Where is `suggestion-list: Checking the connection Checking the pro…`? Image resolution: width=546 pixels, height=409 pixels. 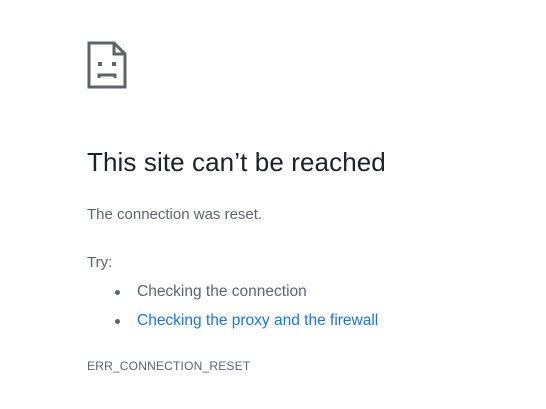
suggestion-list: Checking the connection Checking the pro… is located at coordinates (232, 310).